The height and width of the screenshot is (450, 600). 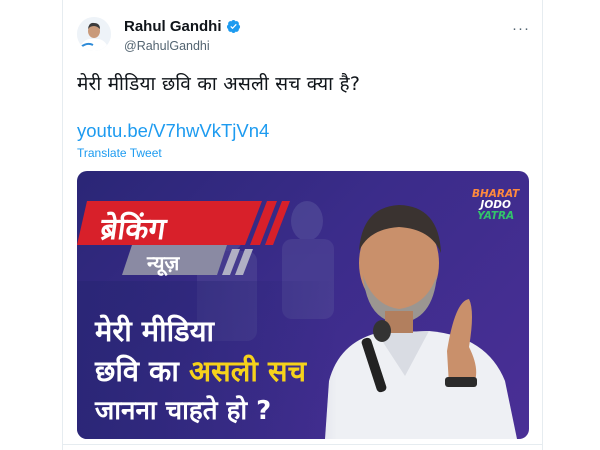 What do you see at coordinates (521, 28) in the screenshot?
I see `more-options-icon: ···` at bounding box center [521, 28].